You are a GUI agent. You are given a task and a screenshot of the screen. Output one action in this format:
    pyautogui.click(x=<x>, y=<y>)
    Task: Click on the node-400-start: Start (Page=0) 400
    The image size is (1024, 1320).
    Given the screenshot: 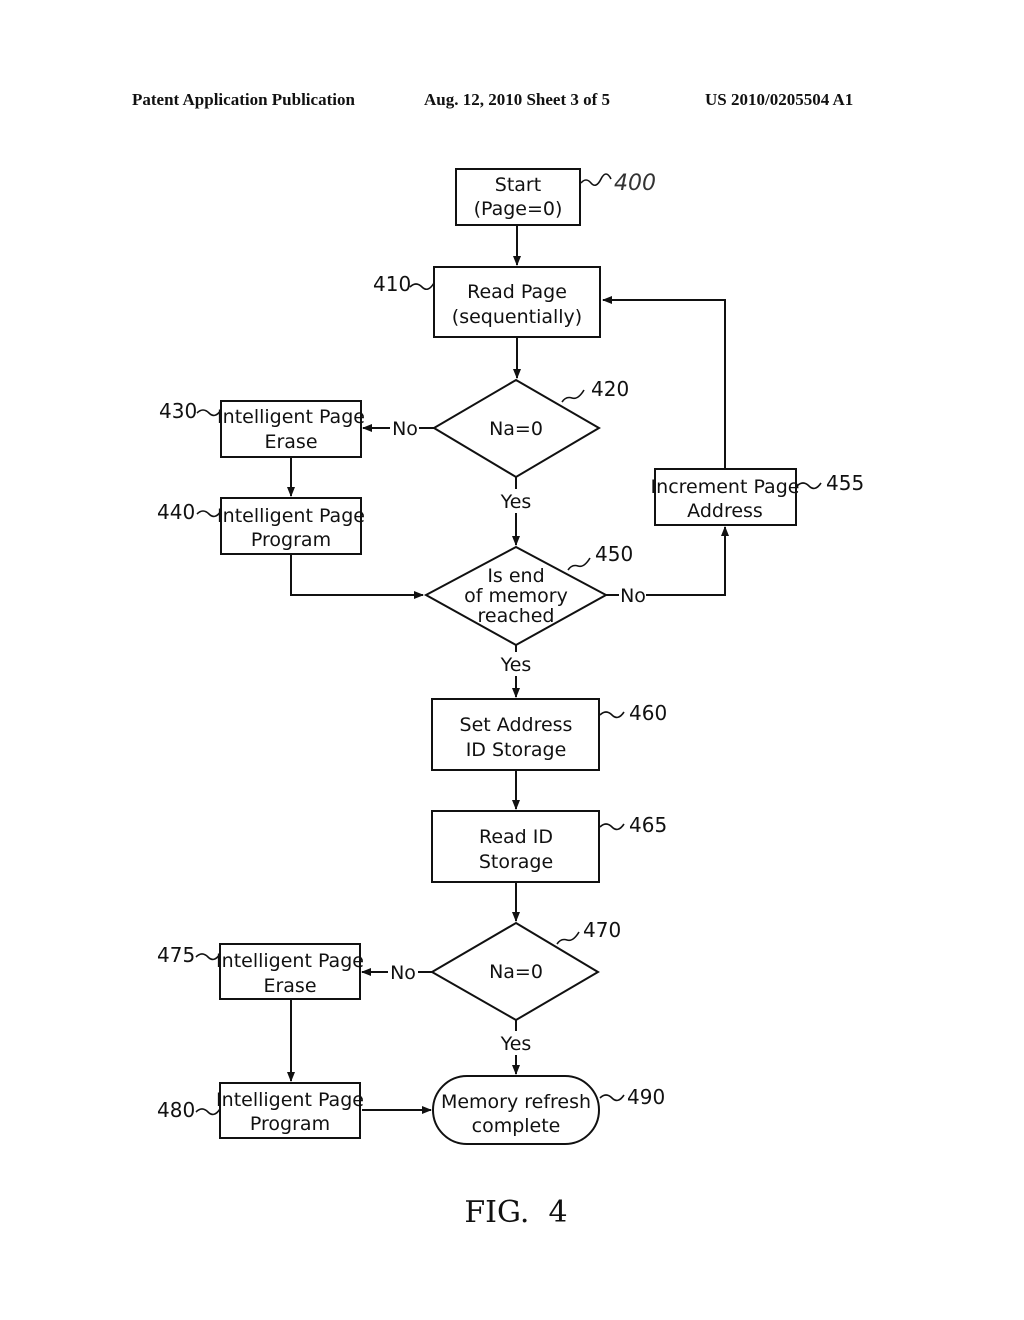 What is the action you would take?
    pyautogui.click(x=555, y=197)
    